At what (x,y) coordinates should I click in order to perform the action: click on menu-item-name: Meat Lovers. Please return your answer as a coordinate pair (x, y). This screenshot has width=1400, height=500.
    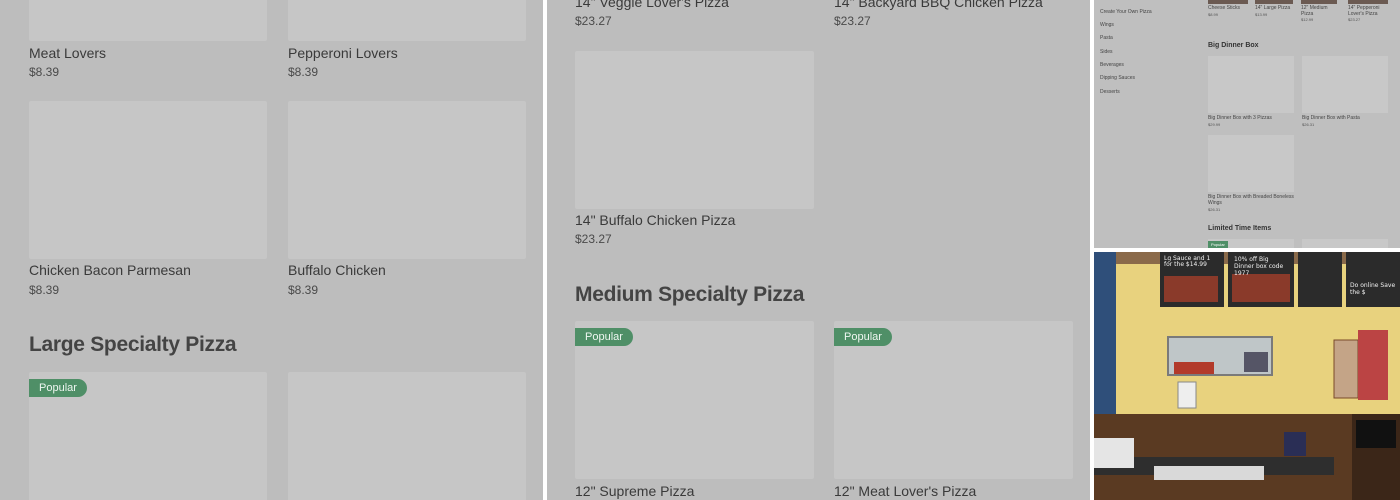
    Looking at the image, I should click on (67, 53).